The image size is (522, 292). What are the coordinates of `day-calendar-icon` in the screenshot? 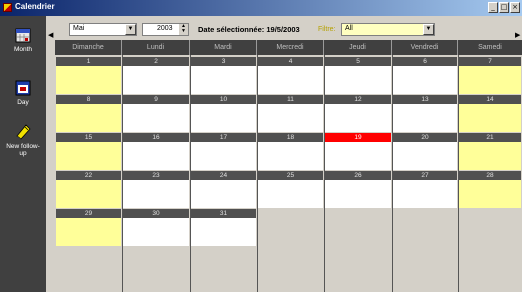 It's located at (23, 88).